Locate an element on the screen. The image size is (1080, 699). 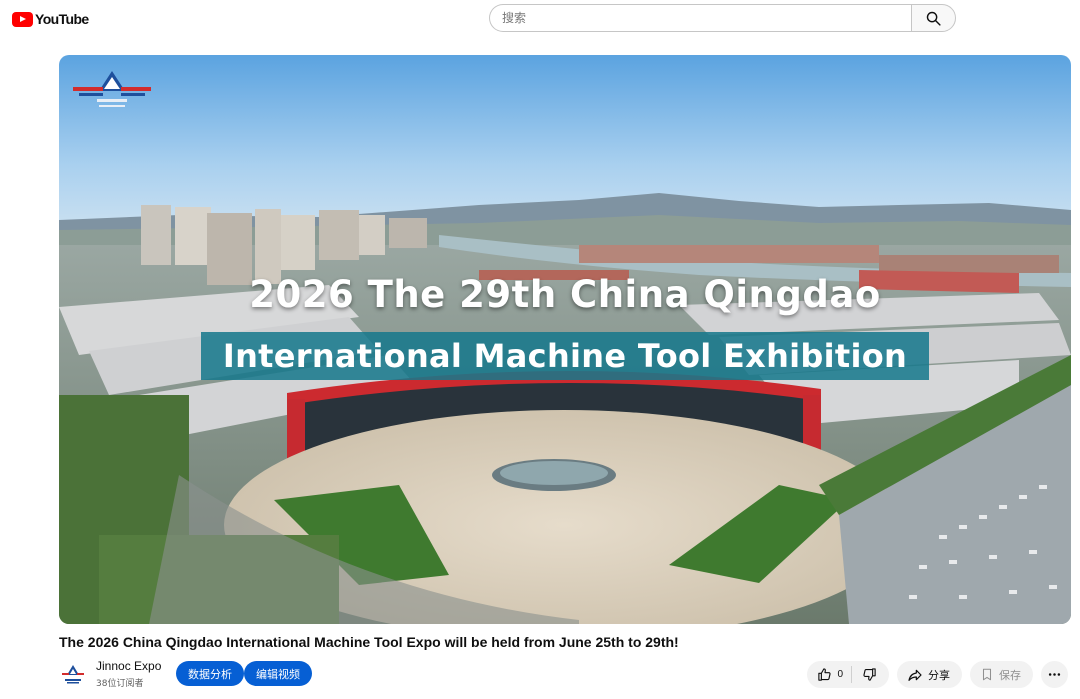
channel-name: Jinnoc Expo is located at coordinates (128, 666).